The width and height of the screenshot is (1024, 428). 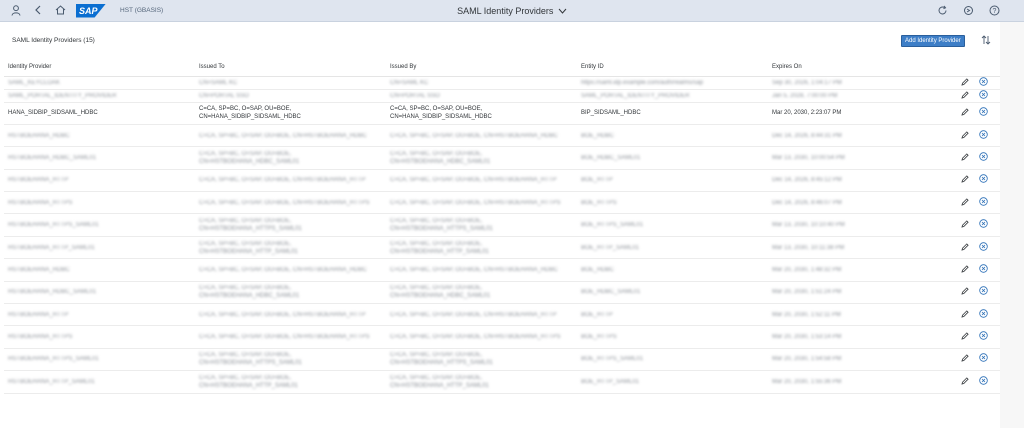 What do you see at coordinates (481, 96) in the screenshot?
I see `issued-by-cell: CN=PORTAL SSO` at bounding box center [481, 96].